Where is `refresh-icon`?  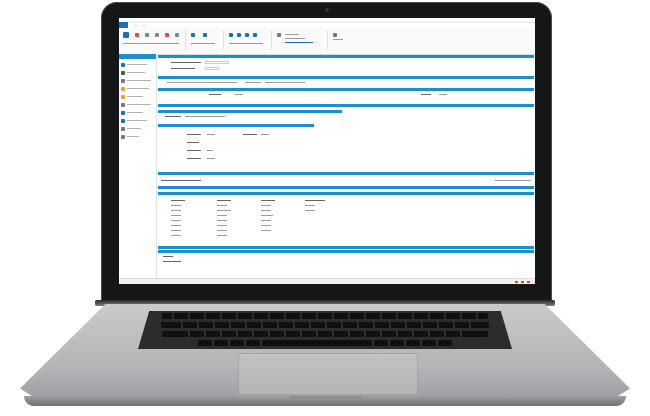 refresh-icon is located at coordinates (177, 35).